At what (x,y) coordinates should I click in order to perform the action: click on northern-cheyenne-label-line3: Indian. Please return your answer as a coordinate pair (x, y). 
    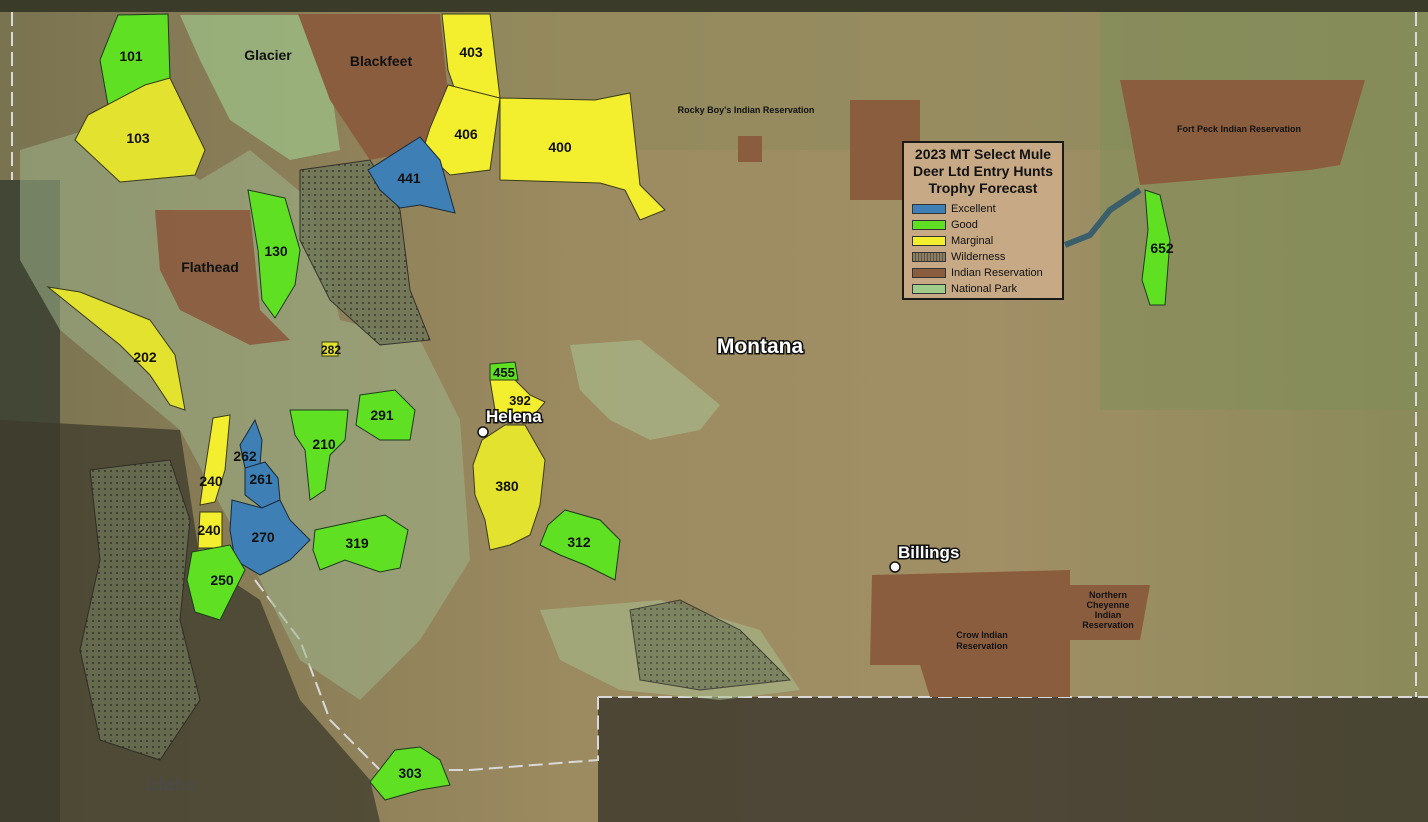
    Looking at the image, I should click on (1108, 615).